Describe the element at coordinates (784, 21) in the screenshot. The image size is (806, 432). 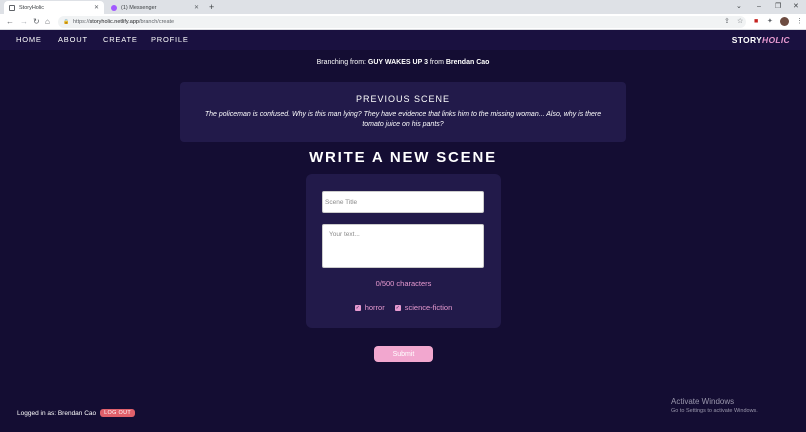
I see `profile-avatar` at that location.